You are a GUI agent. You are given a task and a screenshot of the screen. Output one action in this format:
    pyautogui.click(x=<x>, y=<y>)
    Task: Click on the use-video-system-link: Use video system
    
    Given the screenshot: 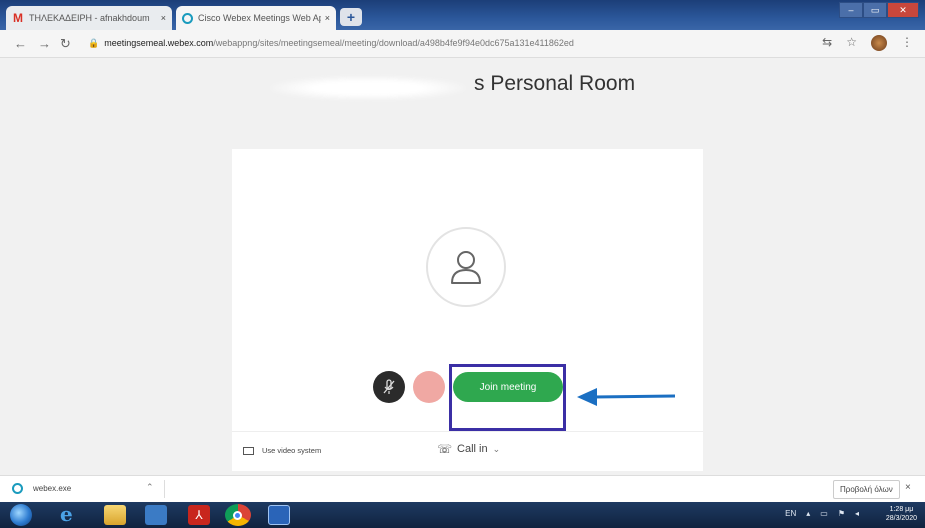 What is the action you would take?
    pyautogui.click(x=282, y=450)
    